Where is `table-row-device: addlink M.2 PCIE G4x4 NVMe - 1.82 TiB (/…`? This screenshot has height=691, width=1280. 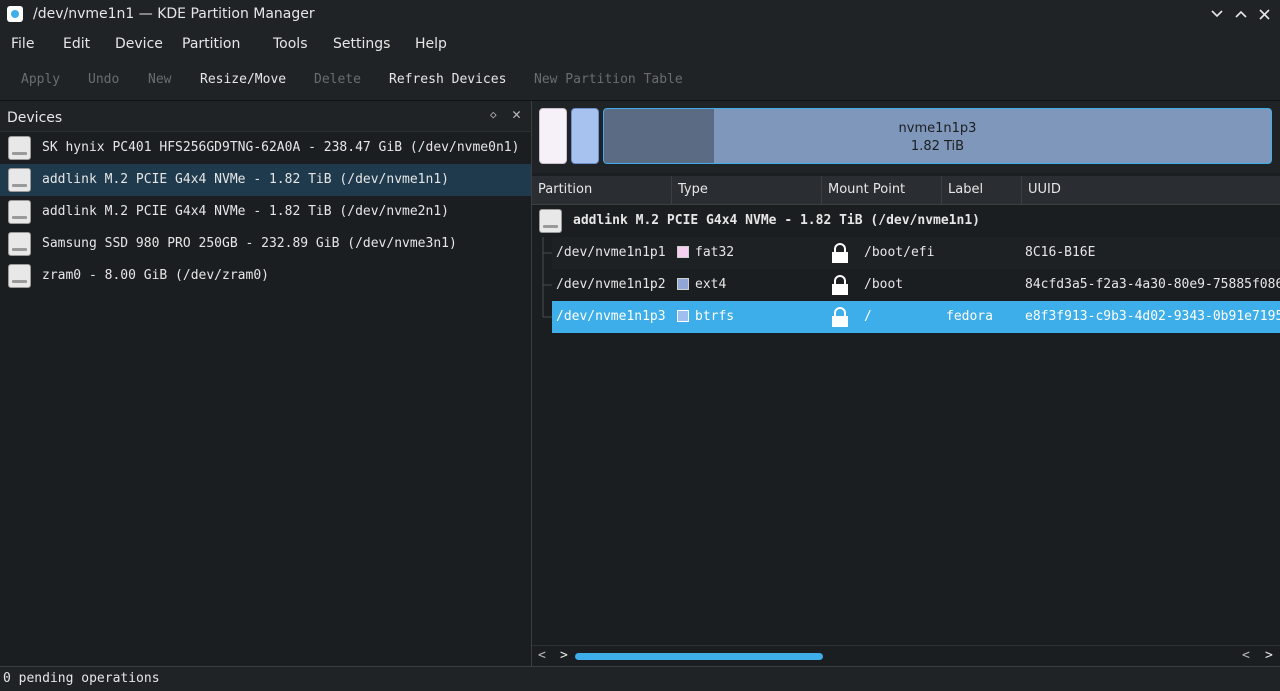
table-row-device: addlink M.2 PCIE G4x4 NVMe - 1.82 TiB (/… is located at coordinates (906, 221).